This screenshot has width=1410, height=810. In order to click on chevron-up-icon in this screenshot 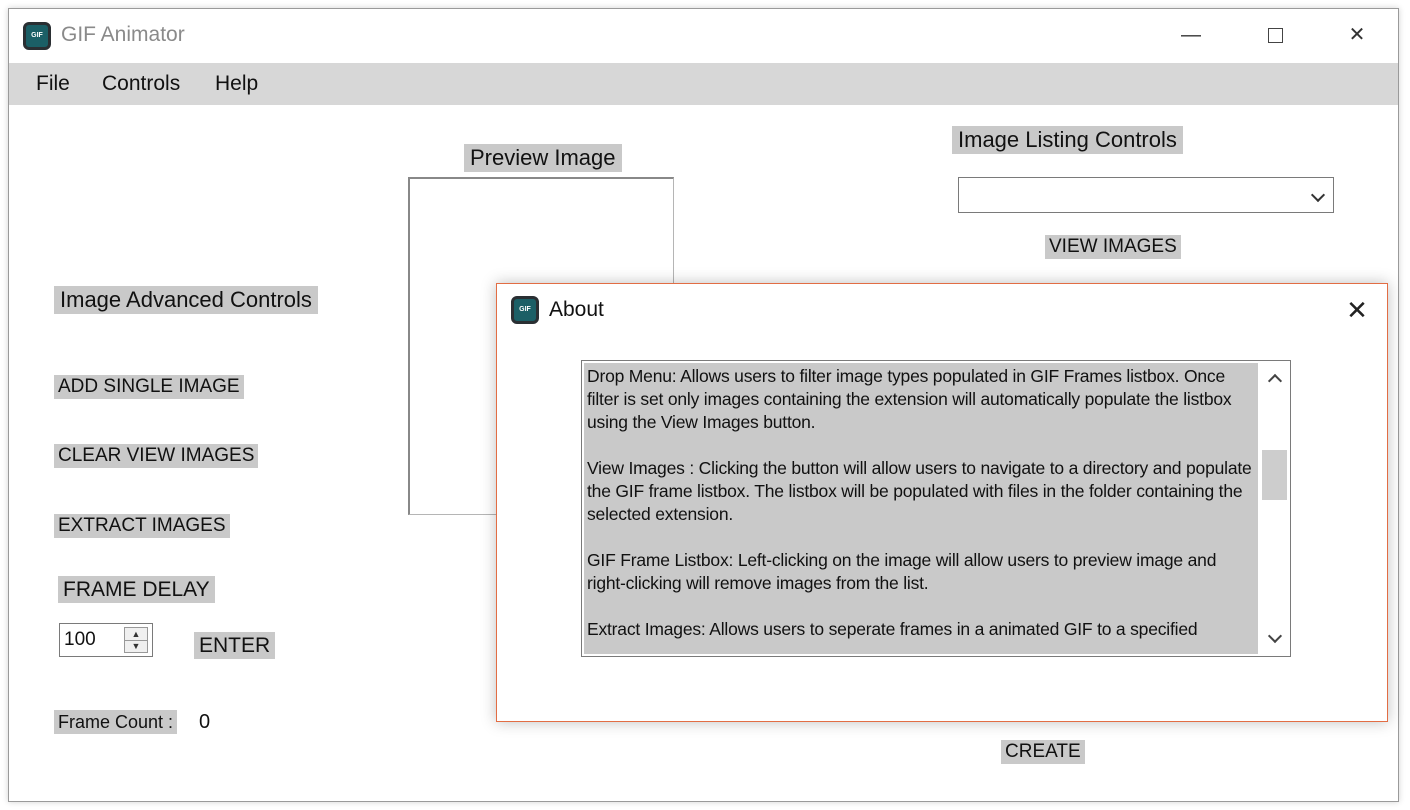, I will do `click(1275, 381)`.